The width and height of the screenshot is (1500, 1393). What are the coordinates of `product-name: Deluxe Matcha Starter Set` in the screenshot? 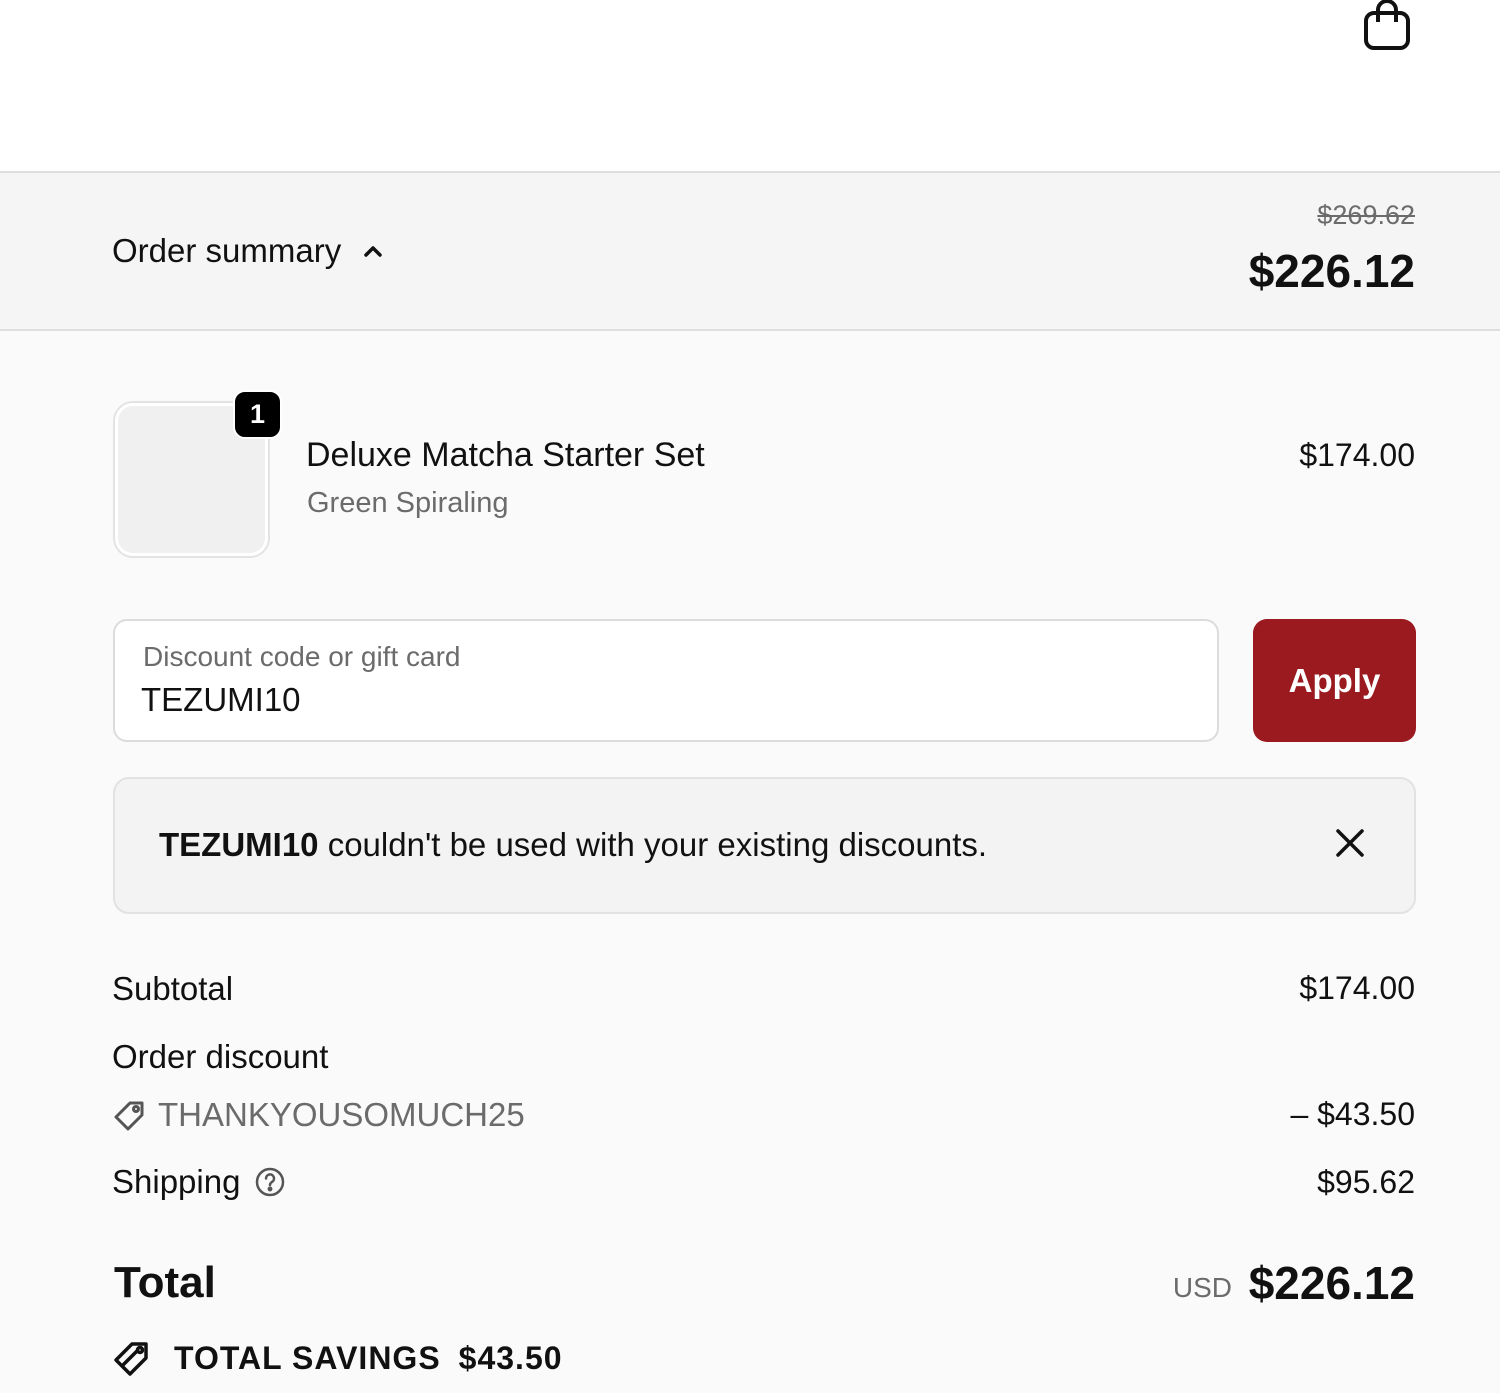 It's located at (505, 455).